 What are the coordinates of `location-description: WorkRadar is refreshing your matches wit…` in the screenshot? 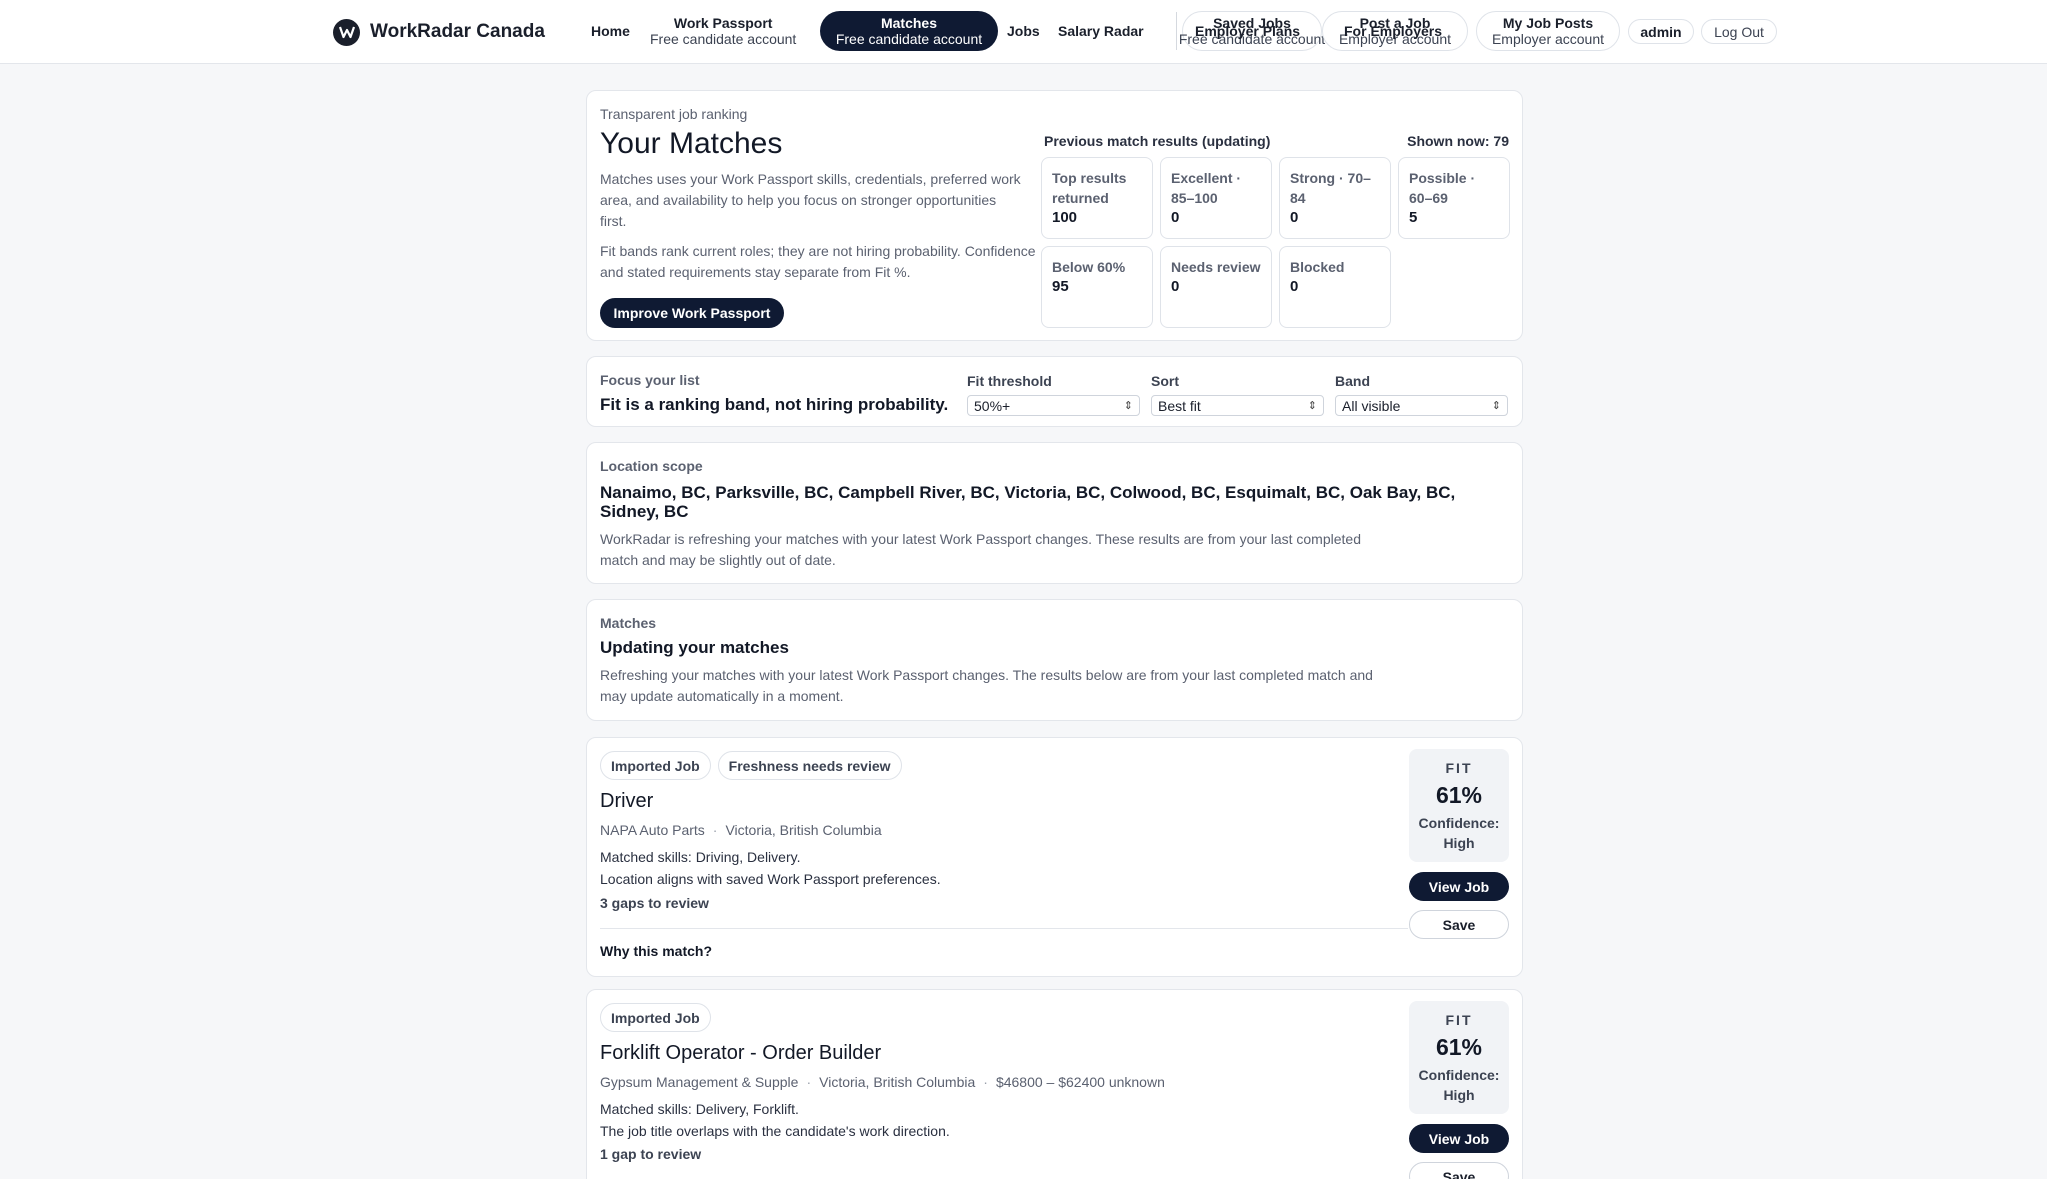 It's located at (980, 549).